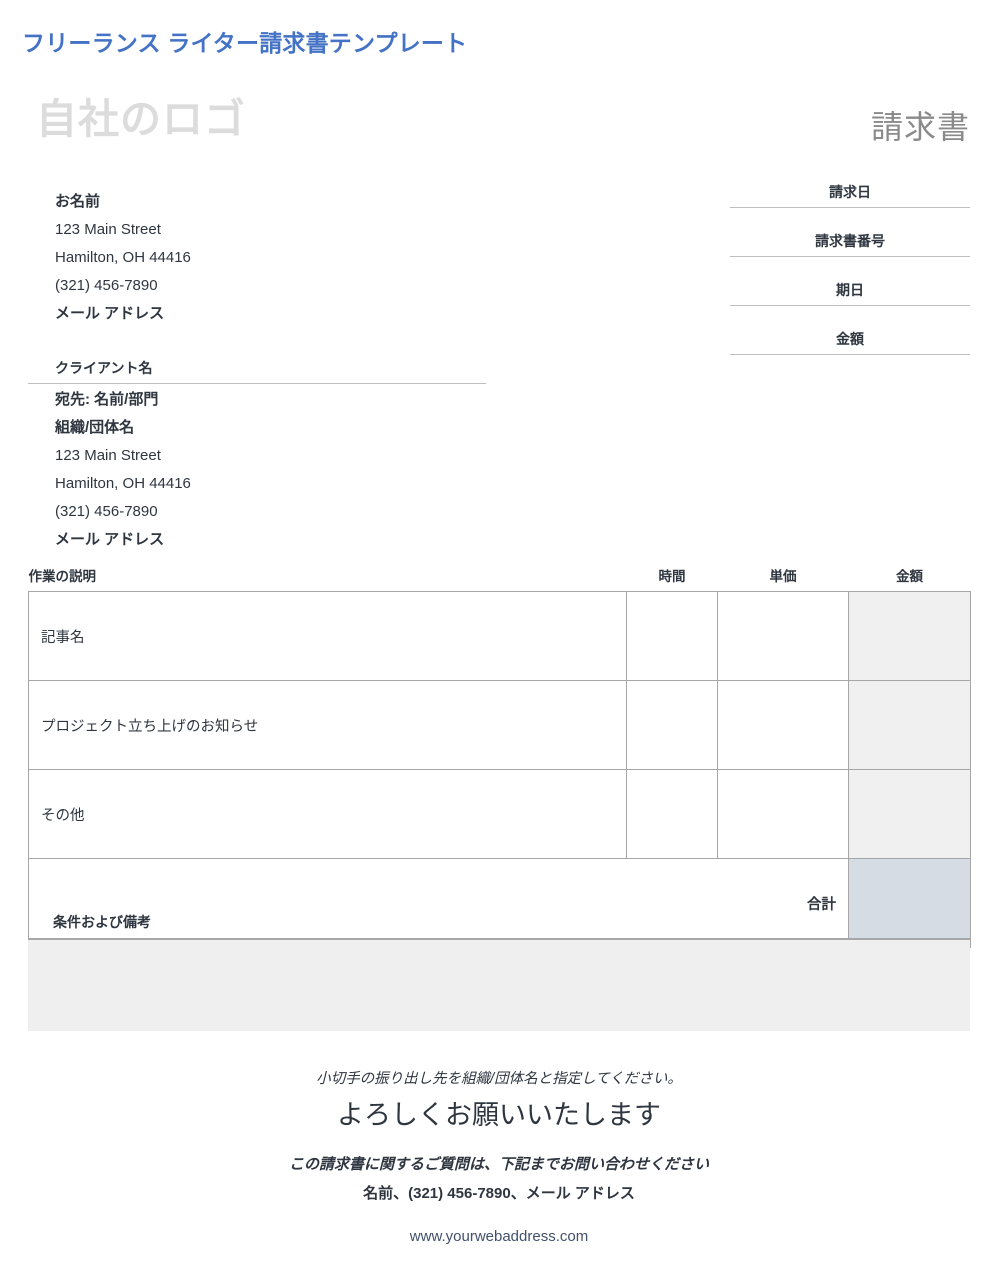 Image resolution: width=998 pixels, height=1281 pixels. I want to click on column-header-rate: 単価, so click(783, 576).